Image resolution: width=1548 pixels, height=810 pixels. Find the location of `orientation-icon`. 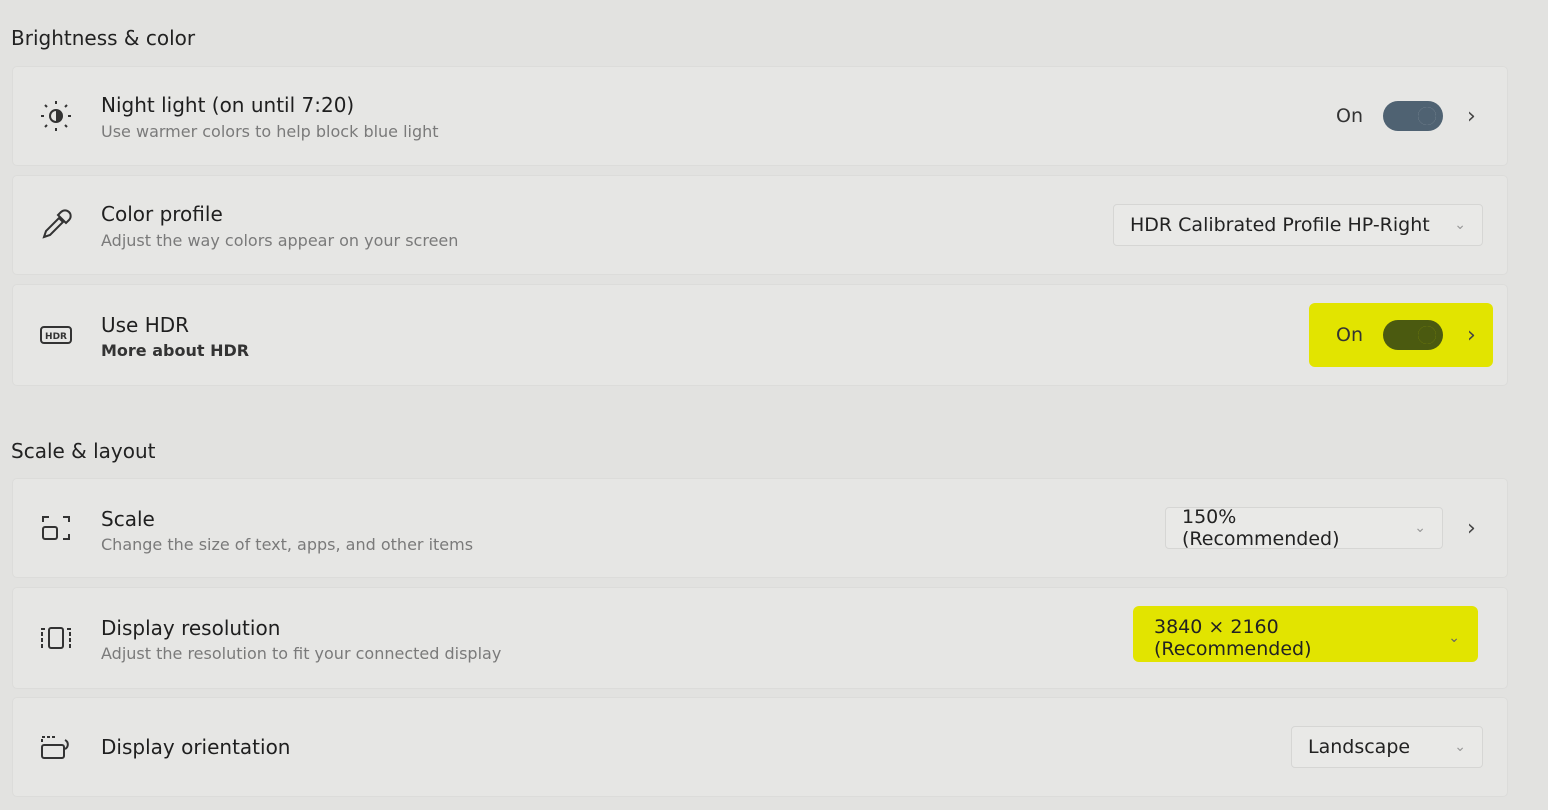

orientation-icon is located at coordinates (55, 747).